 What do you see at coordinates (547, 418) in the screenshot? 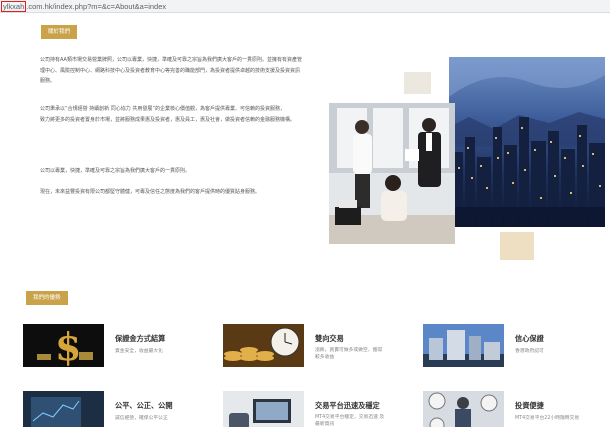
I see `advantage-6-desc: MT4交易平台22小時隨時交易` at bounding box center [547, 418].